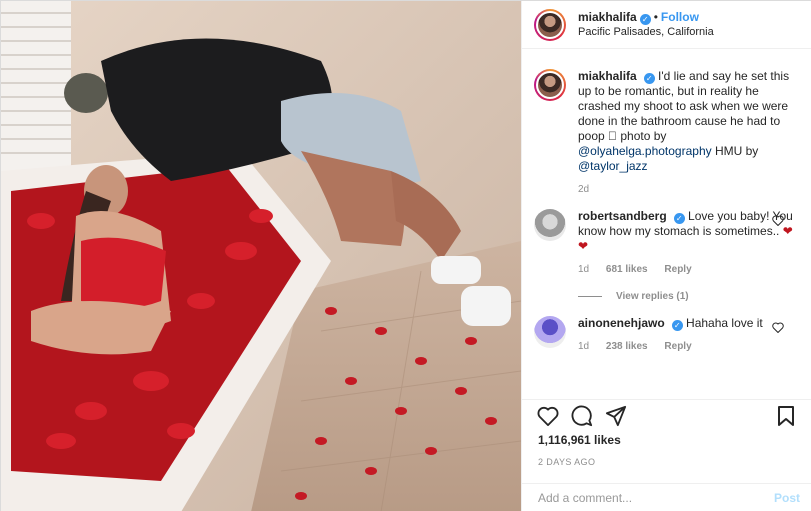  I want to click on commenter-username: ainonenehjawo, so click(621, 323).